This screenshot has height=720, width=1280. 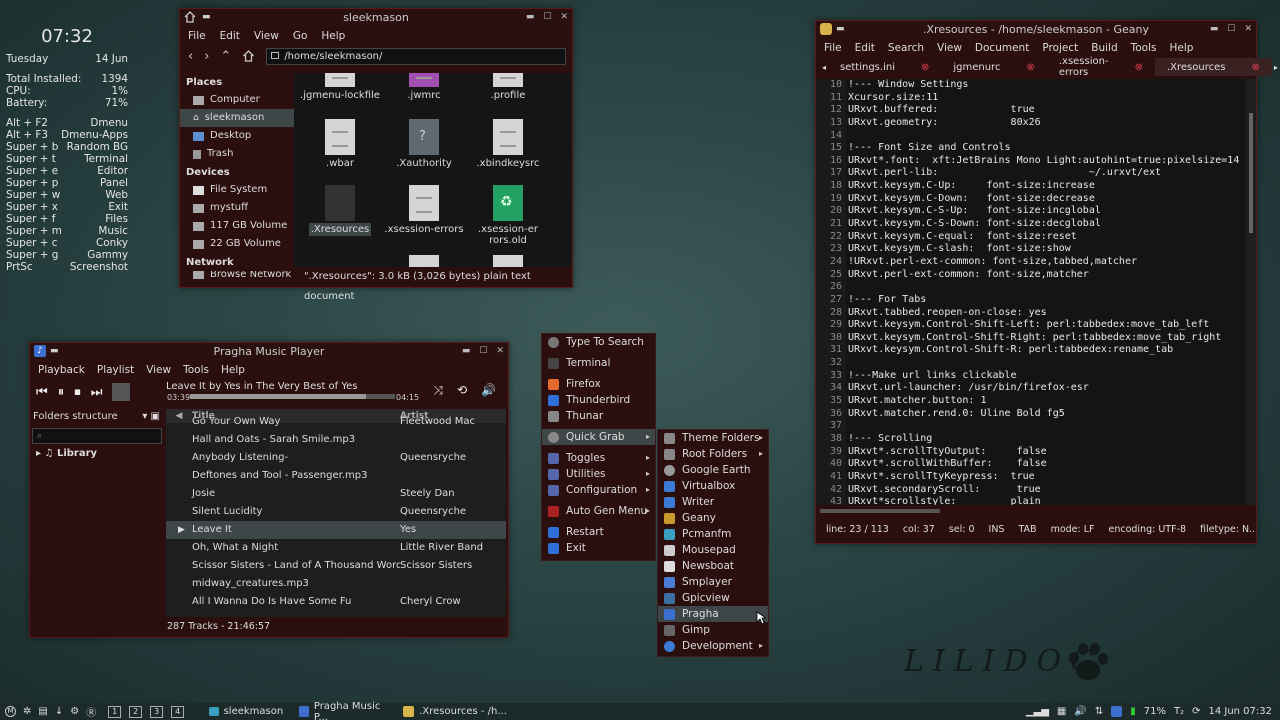 What do you see at coordinates (1099, 711) in the screenshot?
I see `network-icon: ⇅` at bounding box center [1099, 711].